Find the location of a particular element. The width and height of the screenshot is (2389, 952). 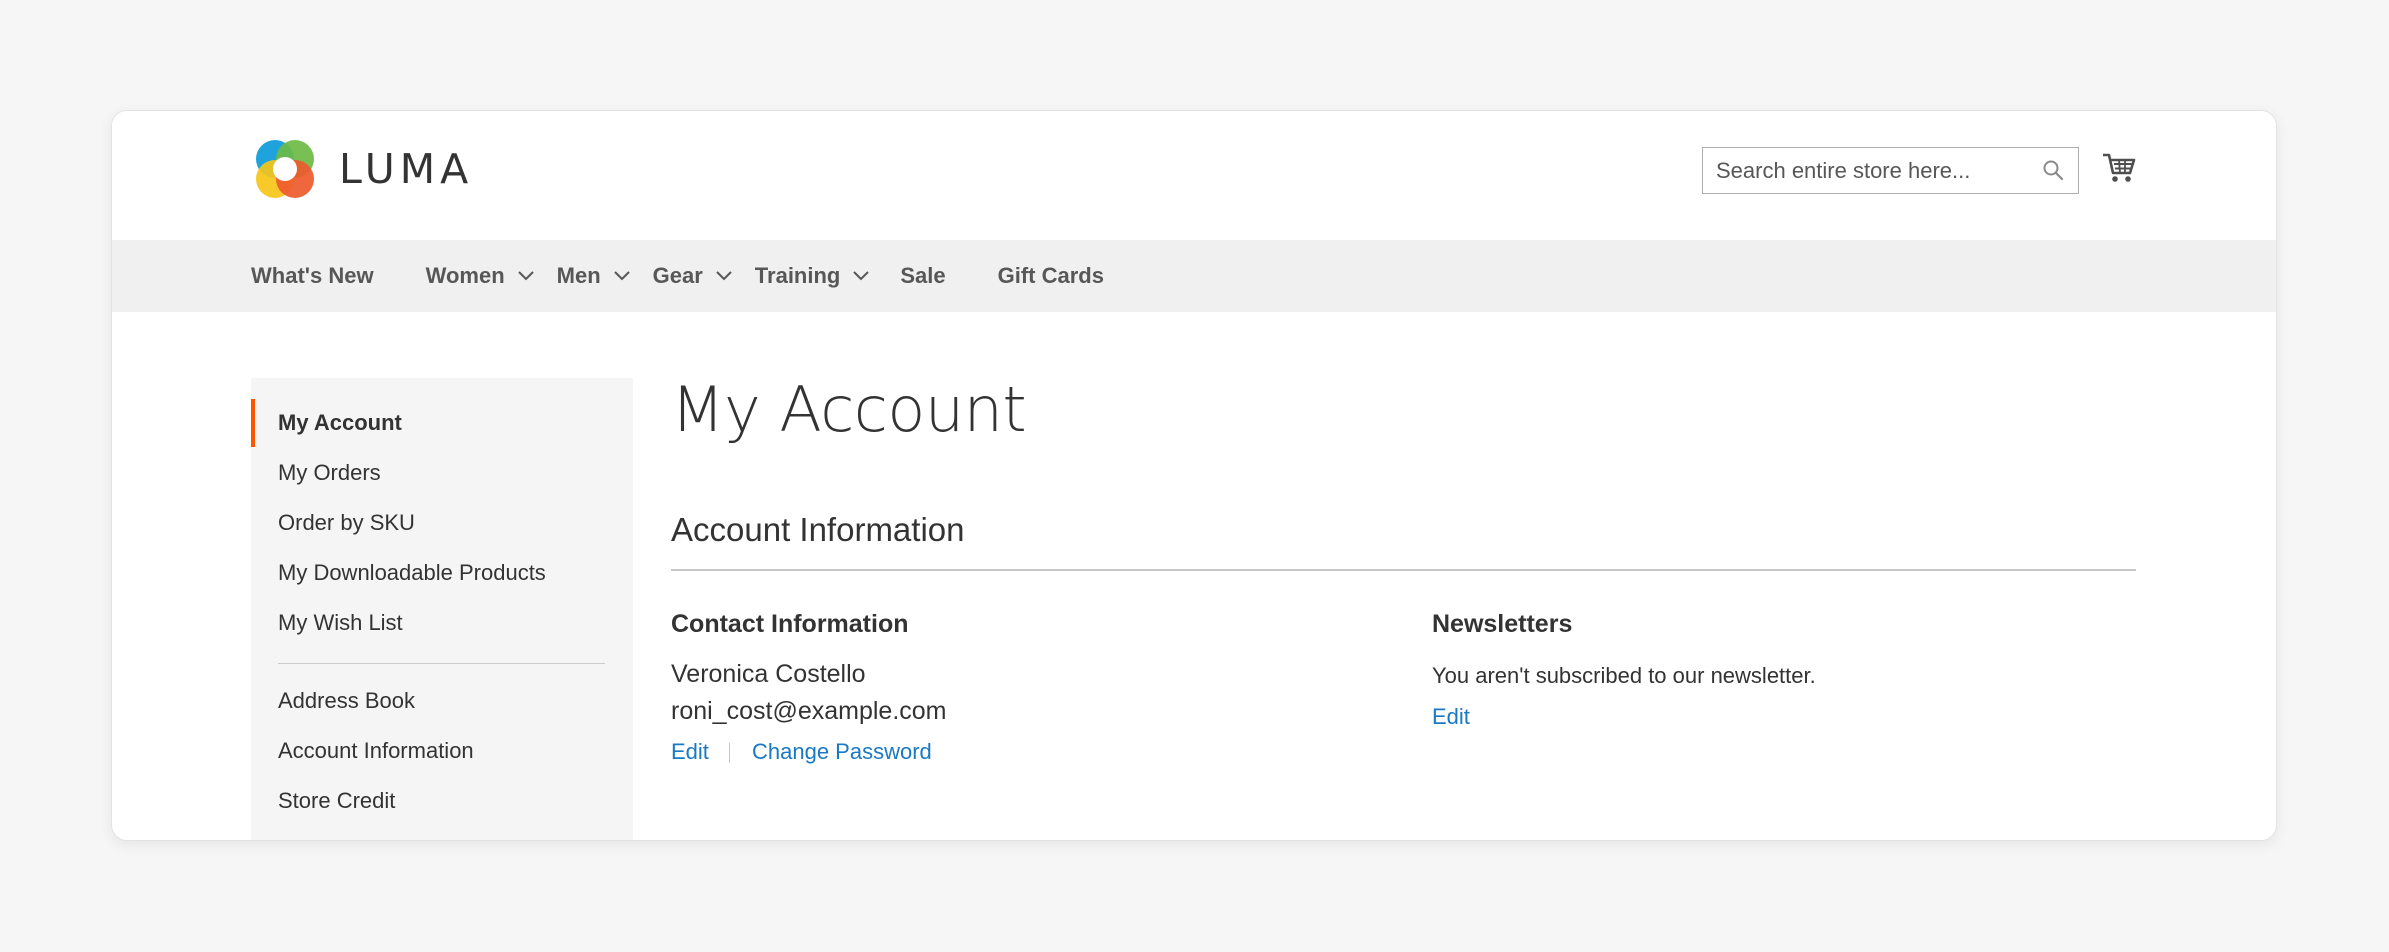

nav-item-label: What's New is located at coordinates (312, 275).